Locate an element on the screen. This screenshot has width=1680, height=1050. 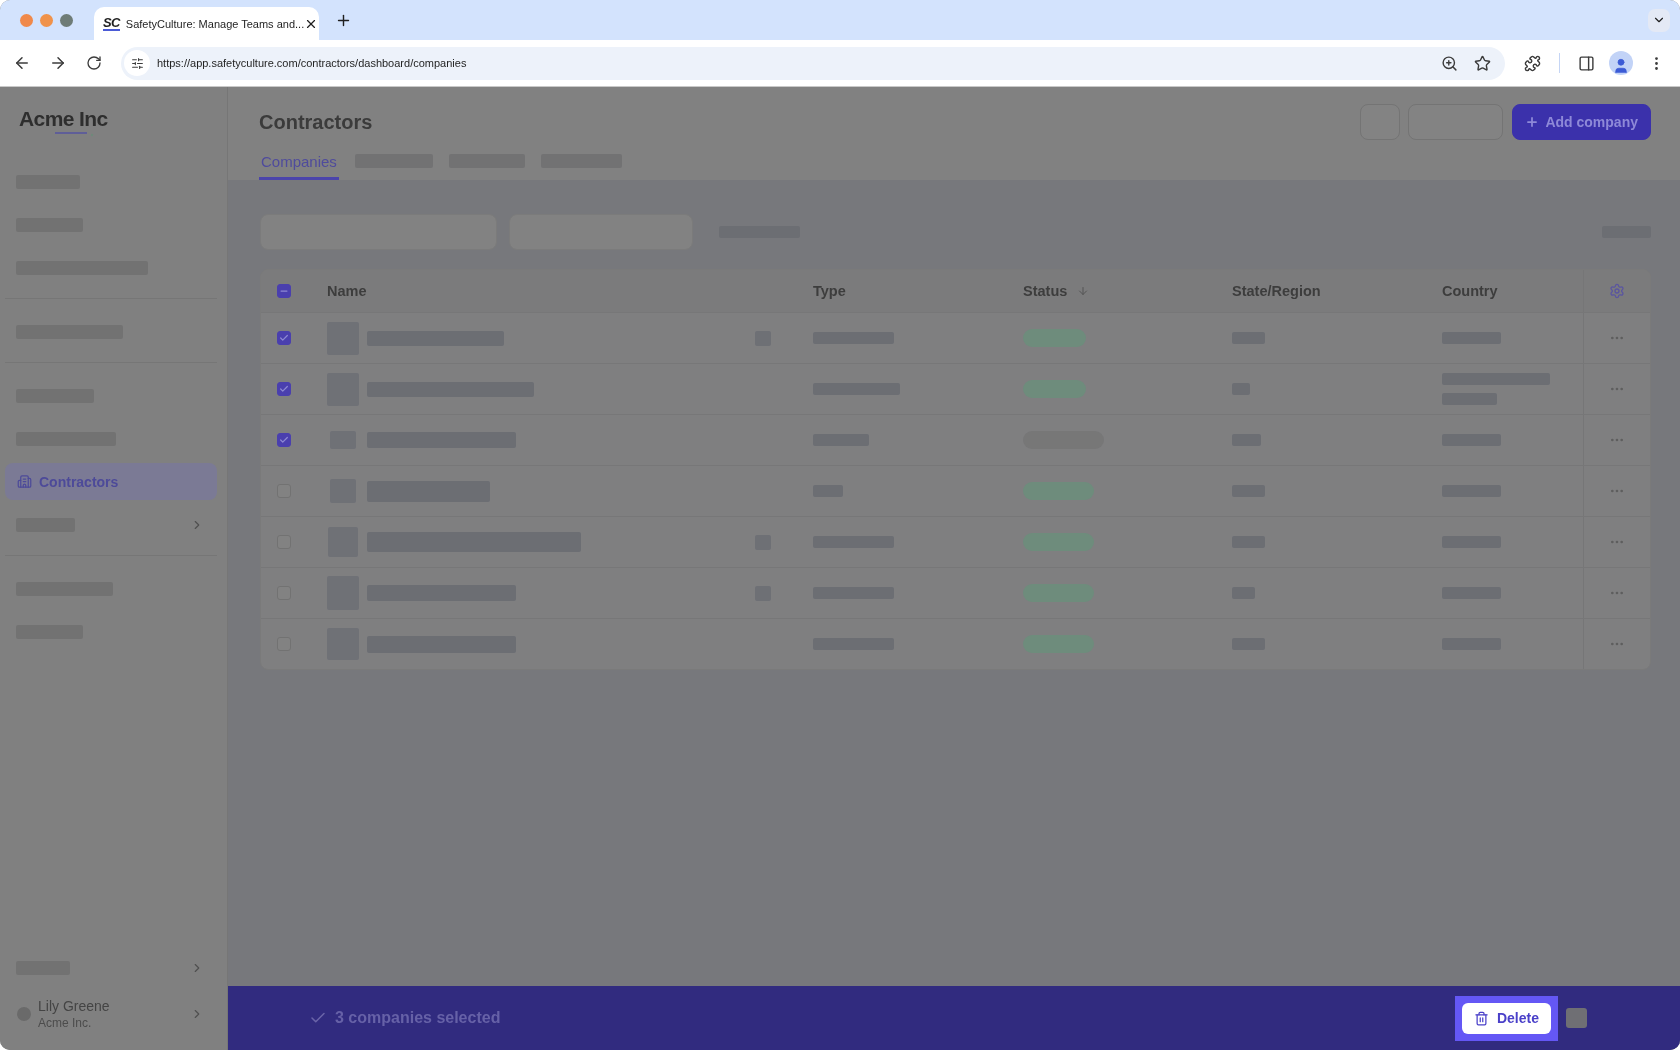
column-header: State/Region is located at coordinates (1276, 291).